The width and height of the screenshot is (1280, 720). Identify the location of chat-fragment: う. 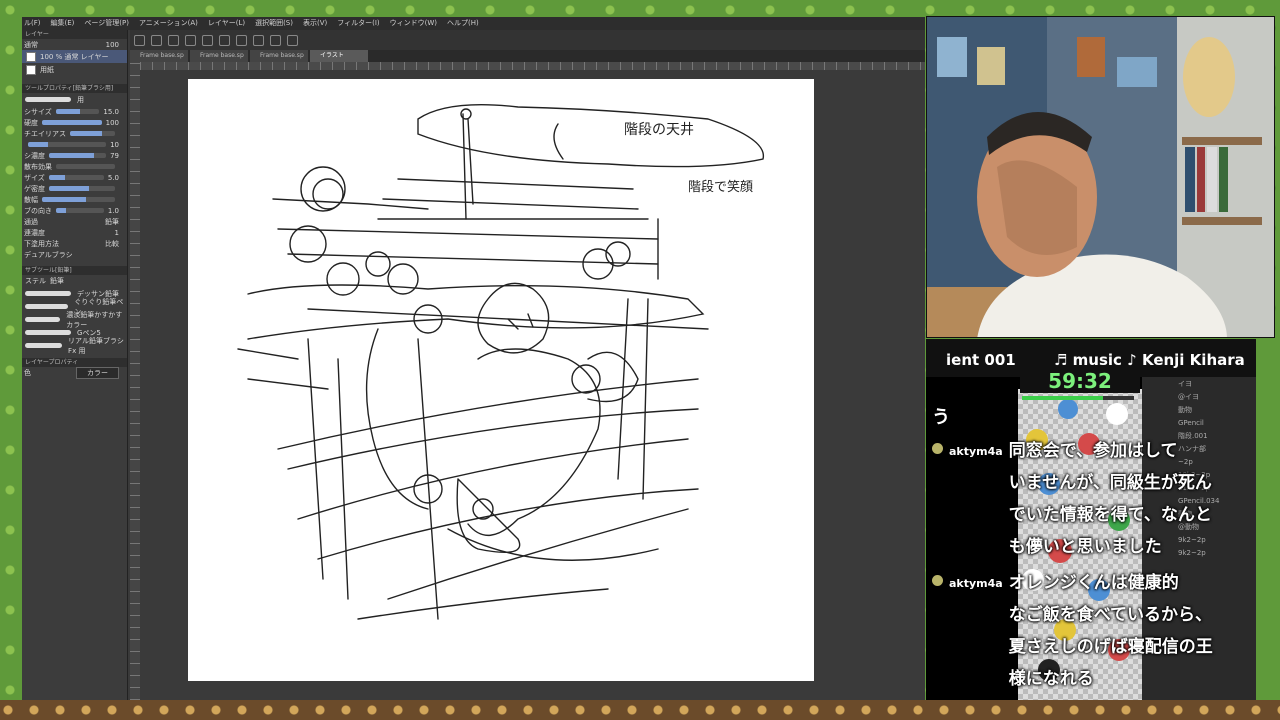
(941, 417).